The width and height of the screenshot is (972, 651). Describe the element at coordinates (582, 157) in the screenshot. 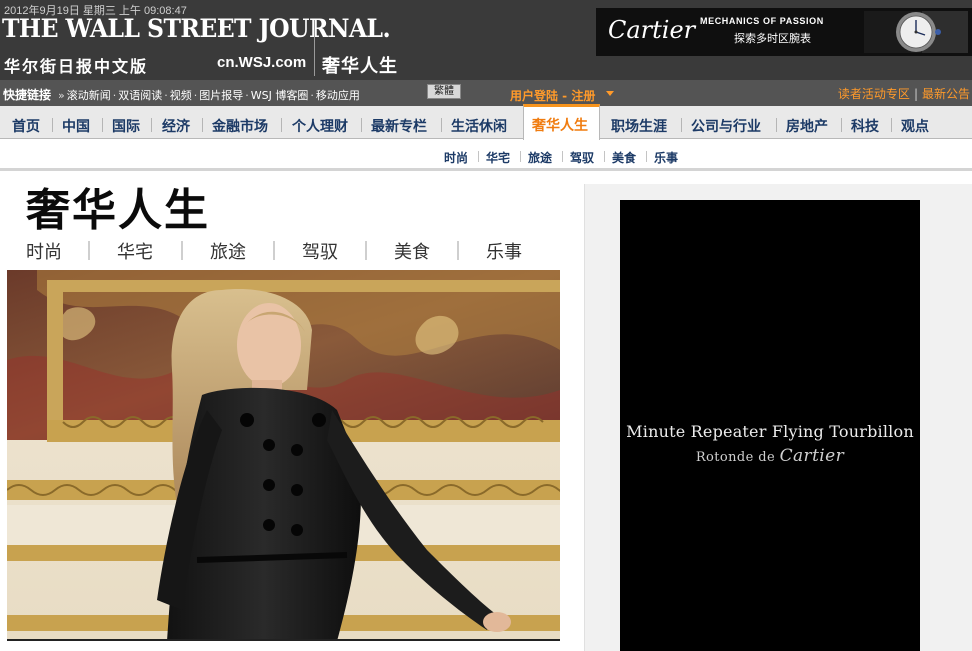

I see `subnav-driving: 驾驭` at that location.